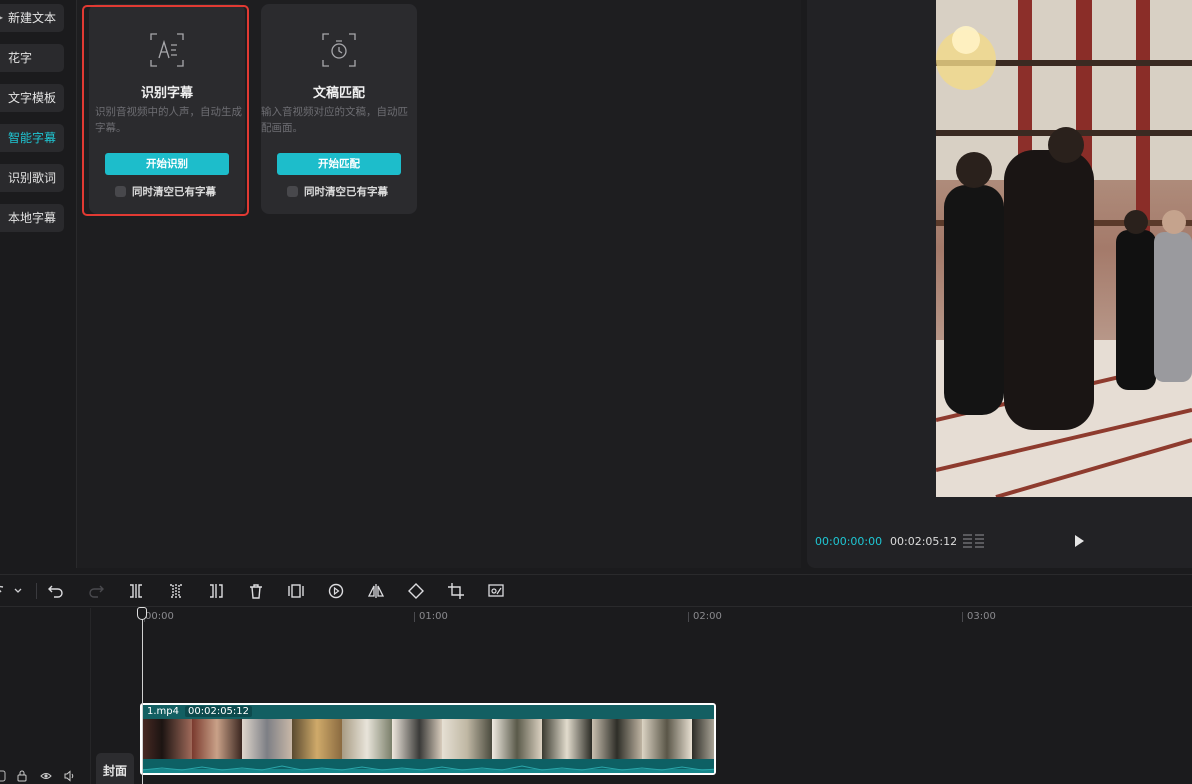  I want to click on sidebar-item-label: 花字, so click(20, 58).